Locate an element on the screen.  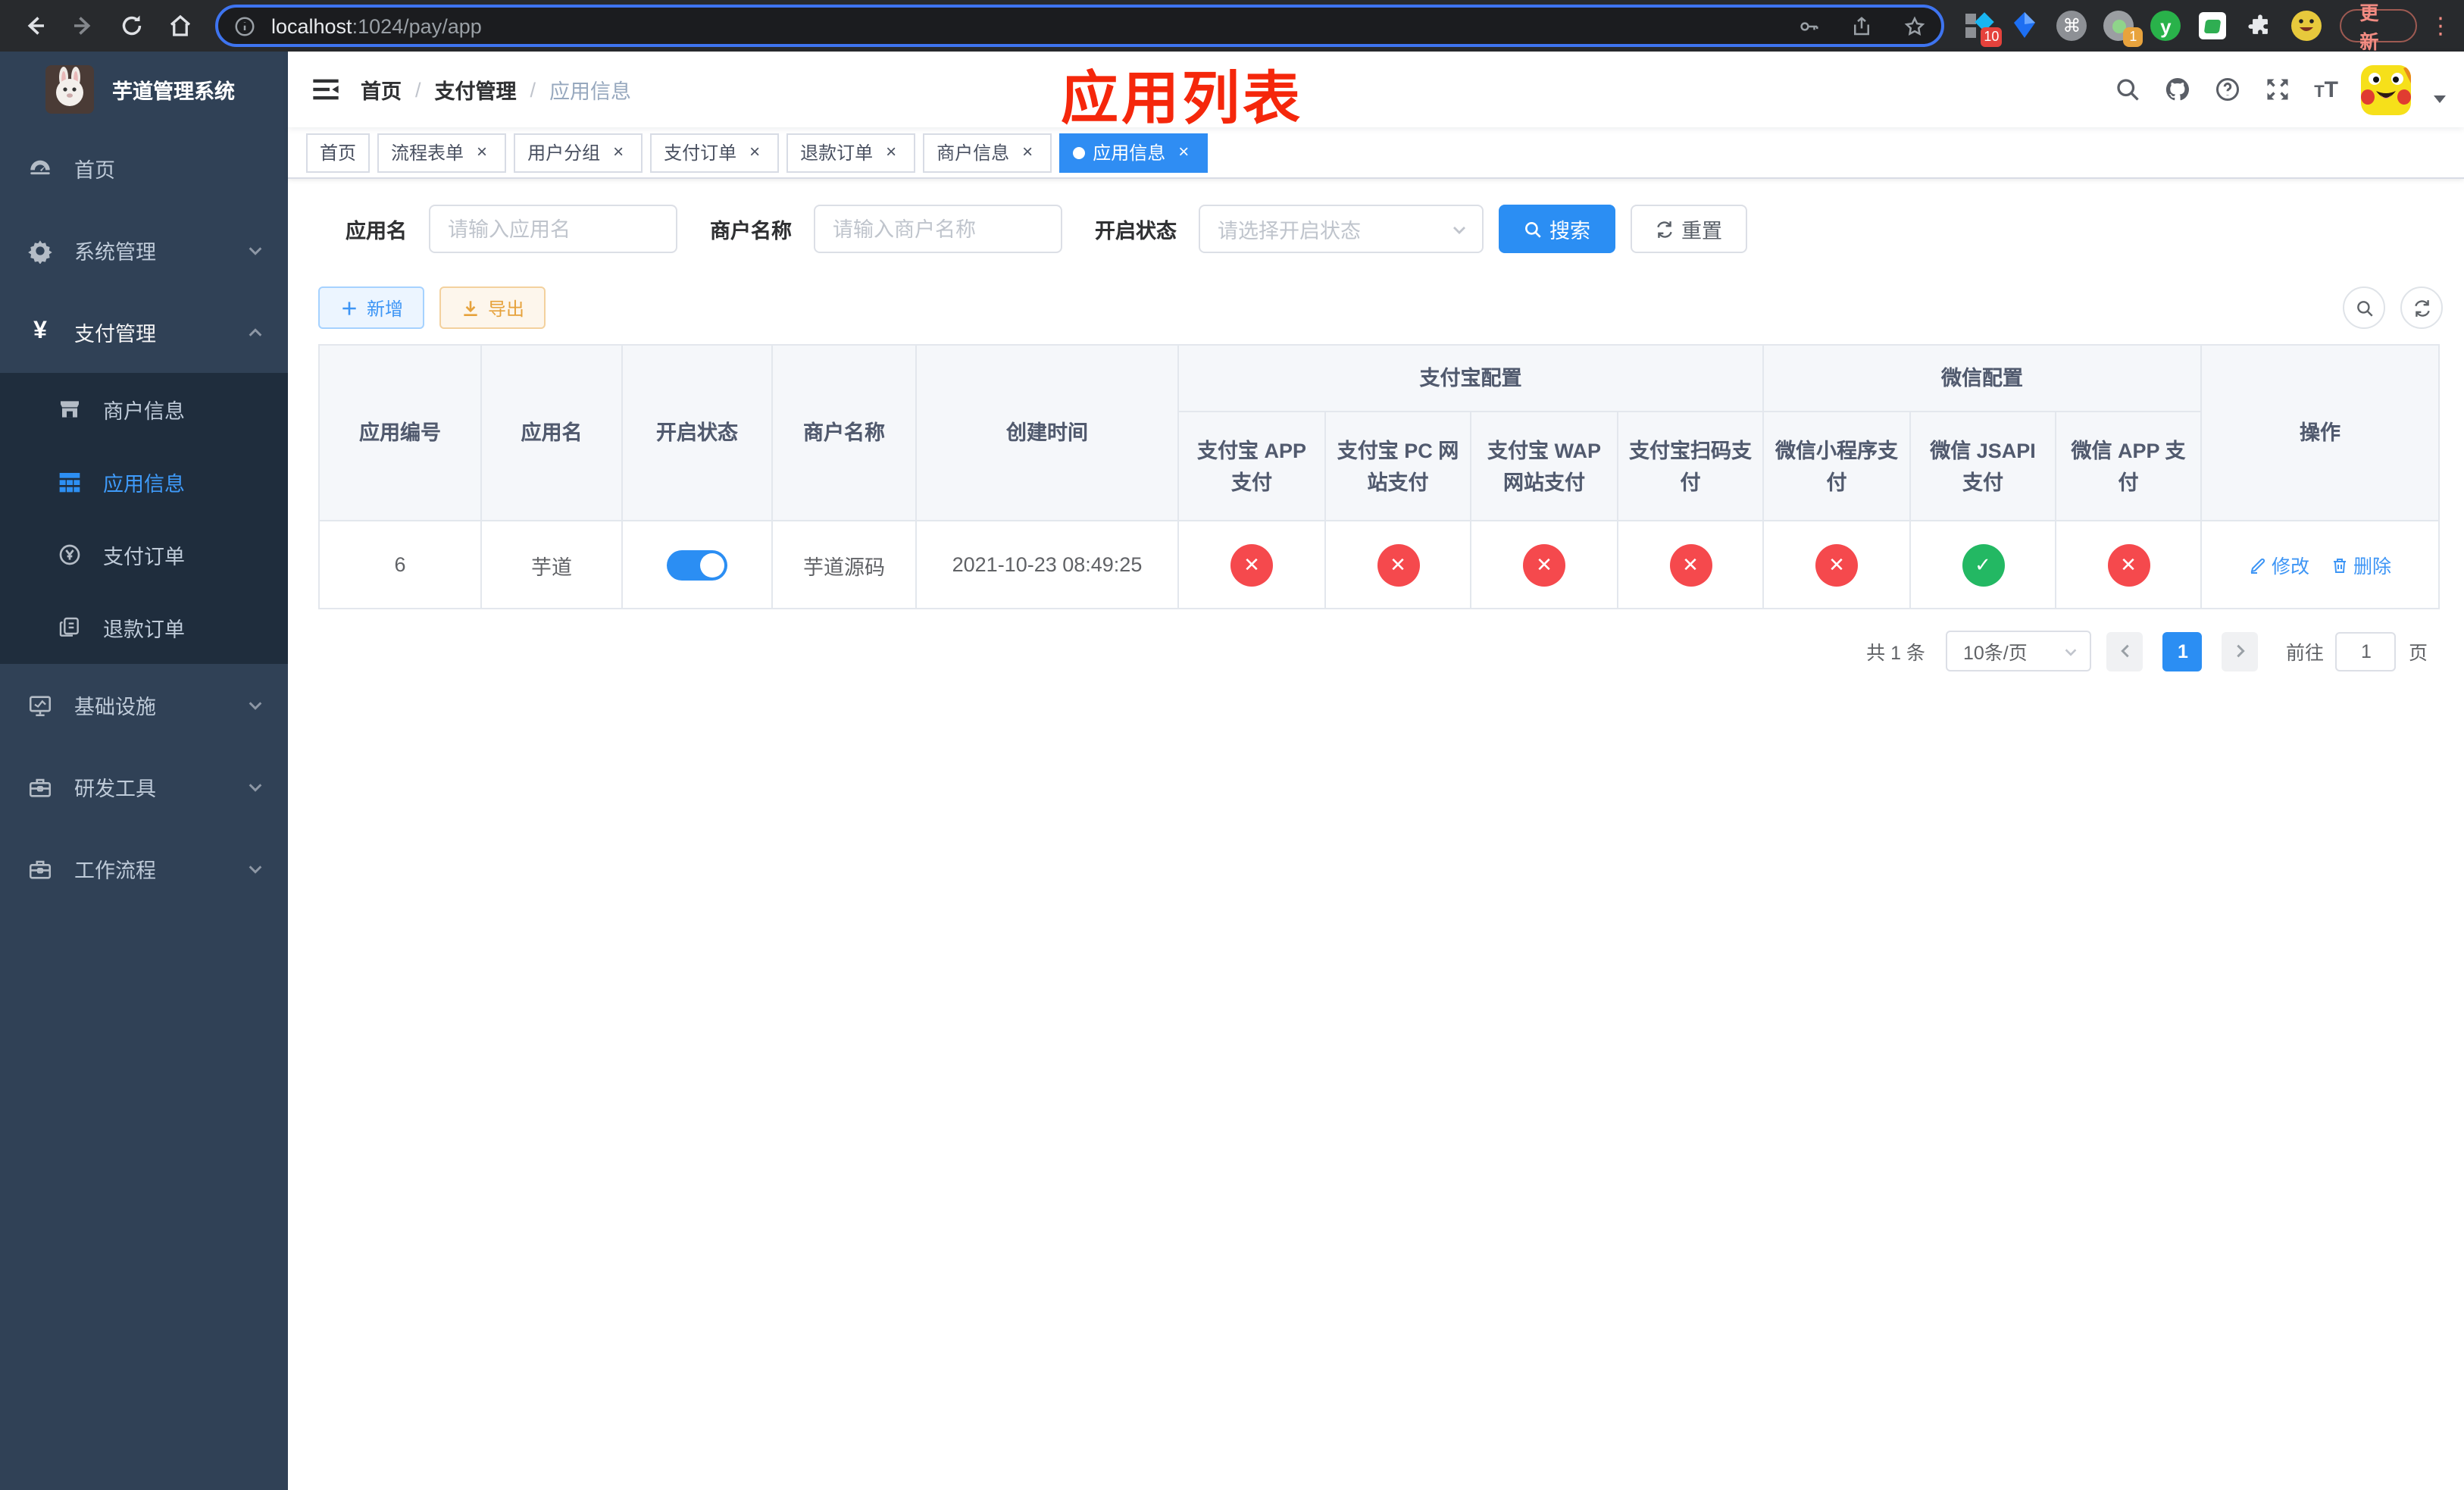
info-icon is located at coordinates (244, 26).